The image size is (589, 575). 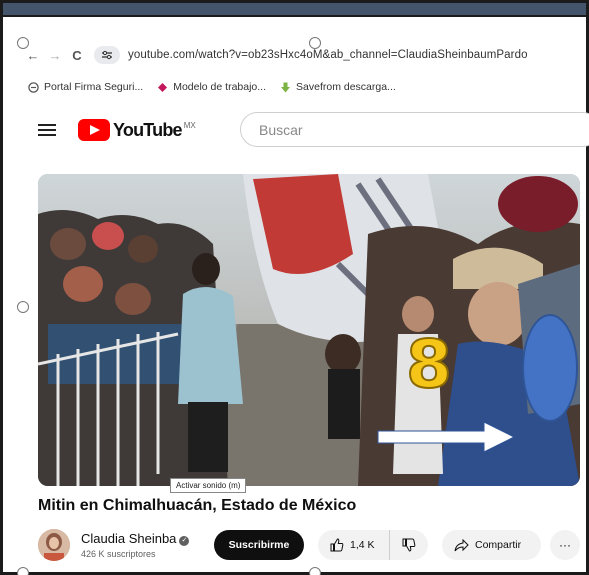 I want to click on site-settings-icon, so click(x=107, y=55).